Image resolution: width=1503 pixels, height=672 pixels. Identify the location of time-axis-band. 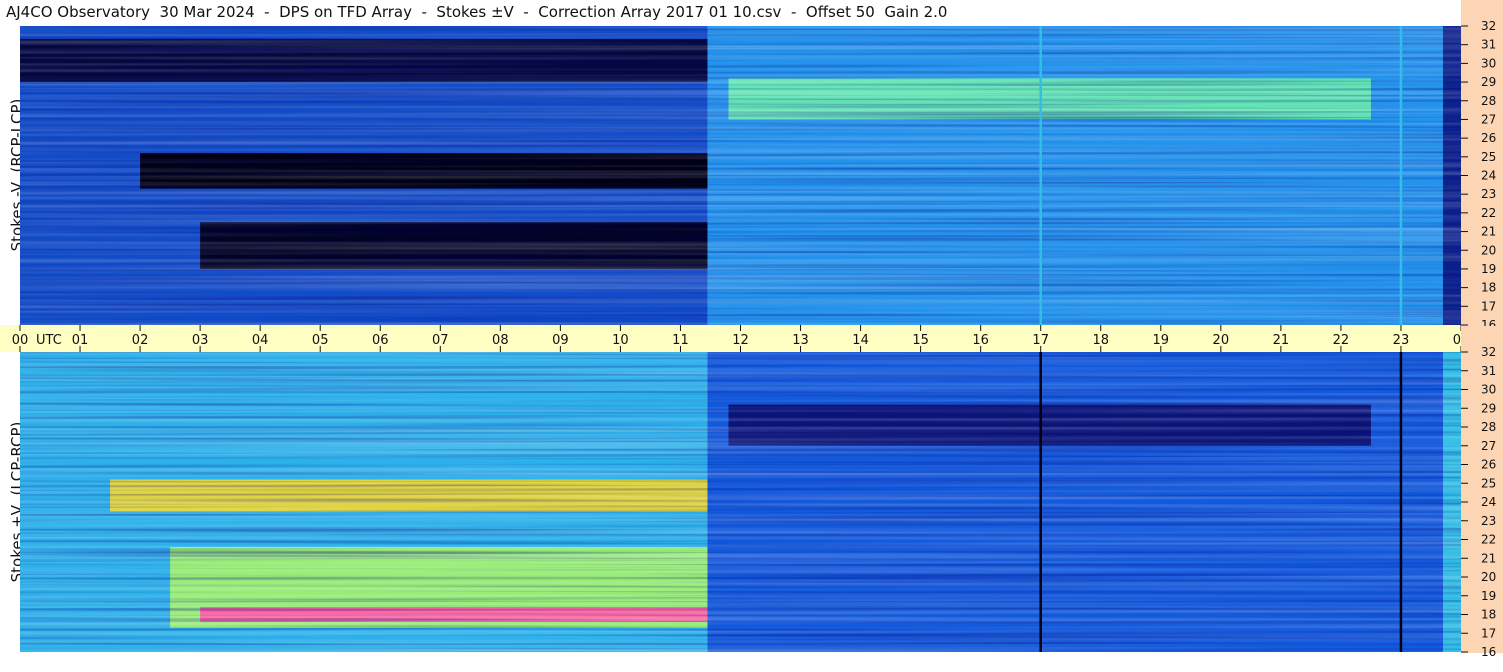
(730, 338).